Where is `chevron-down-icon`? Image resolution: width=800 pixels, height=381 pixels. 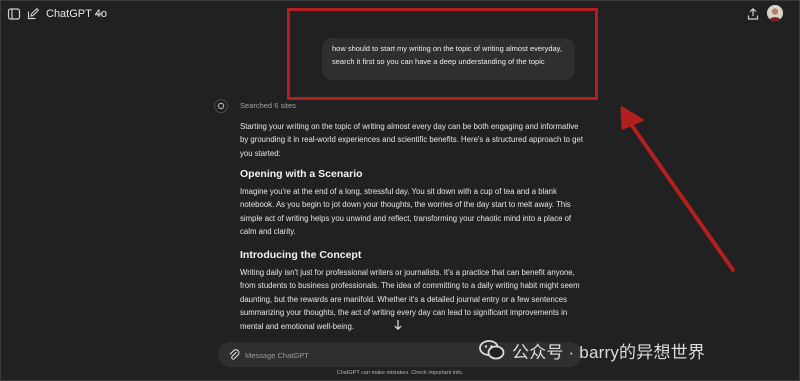
chevron-down-icon is located at coordinates (99, 14).